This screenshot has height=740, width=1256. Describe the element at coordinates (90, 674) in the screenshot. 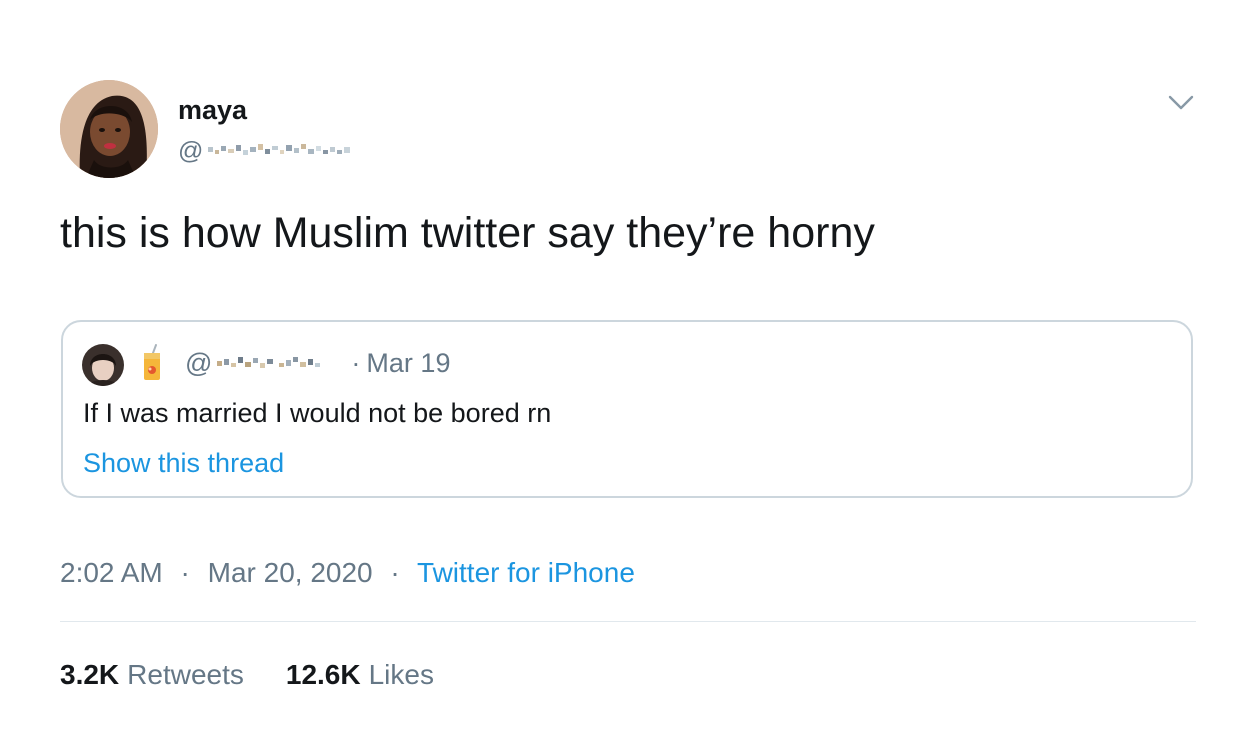

I see `retweets-count: 3.2K` at that location.